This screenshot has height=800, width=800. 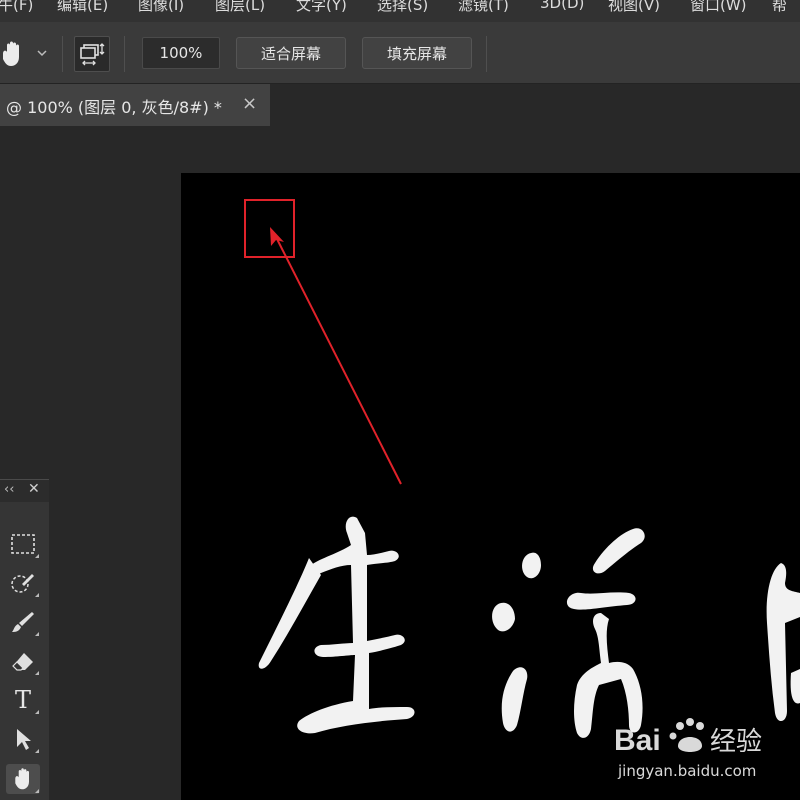 I want to click on quick-selection-icon, so click(x=22, y=583).